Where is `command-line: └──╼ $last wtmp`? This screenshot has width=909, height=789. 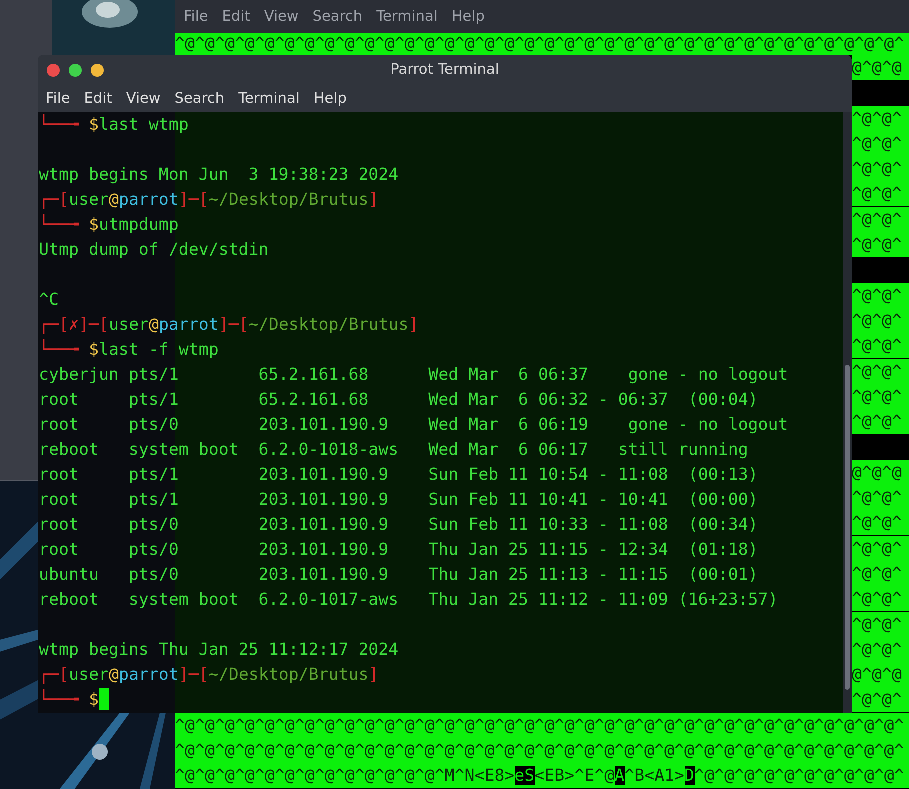 command-line: └──╼ $last wtmp is located at coordinates (114, 124).